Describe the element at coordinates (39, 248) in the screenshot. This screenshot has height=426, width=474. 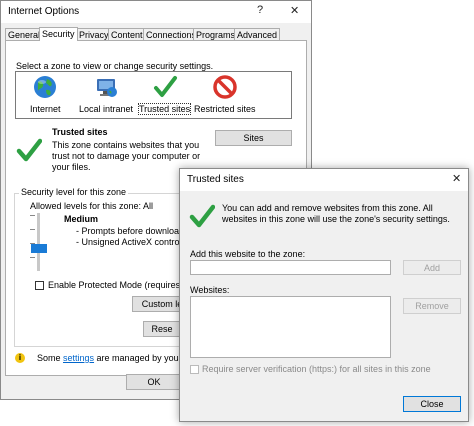
I see `security-slider-thumb` at that location.